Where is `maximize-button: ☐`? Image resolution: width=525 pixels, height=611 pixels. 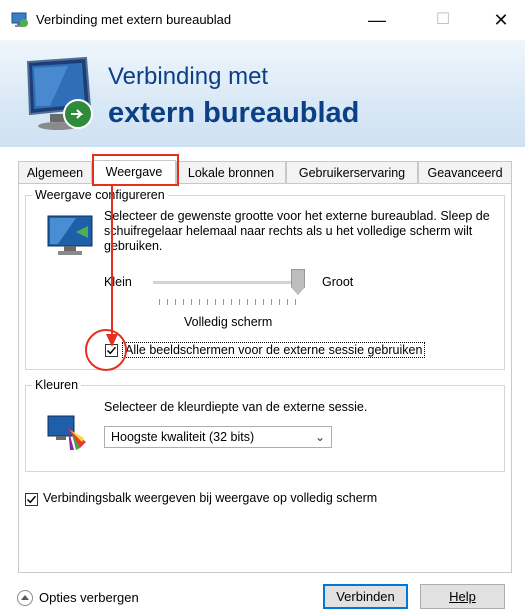 maximize-button: ☐ is located at coordinates (443, 20).